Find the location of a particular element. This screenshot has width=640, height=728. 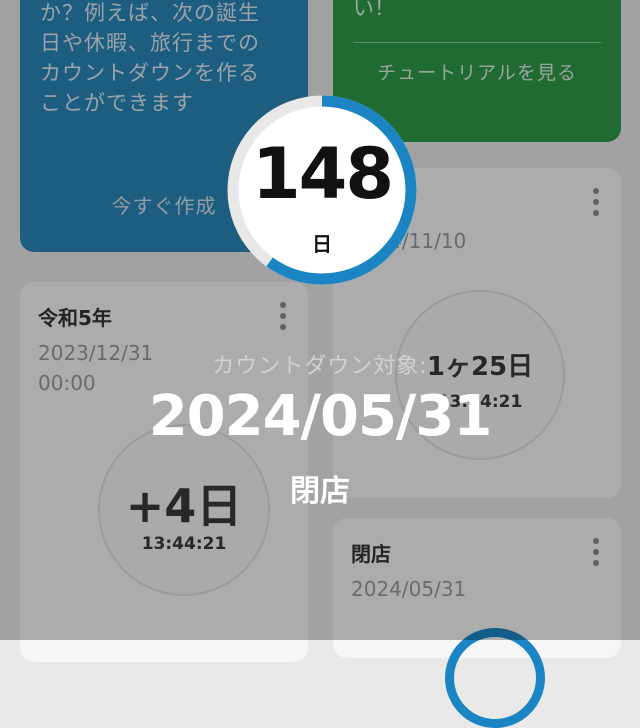

countdown-target-name: 閉店 is located at coordinates (320, 491).